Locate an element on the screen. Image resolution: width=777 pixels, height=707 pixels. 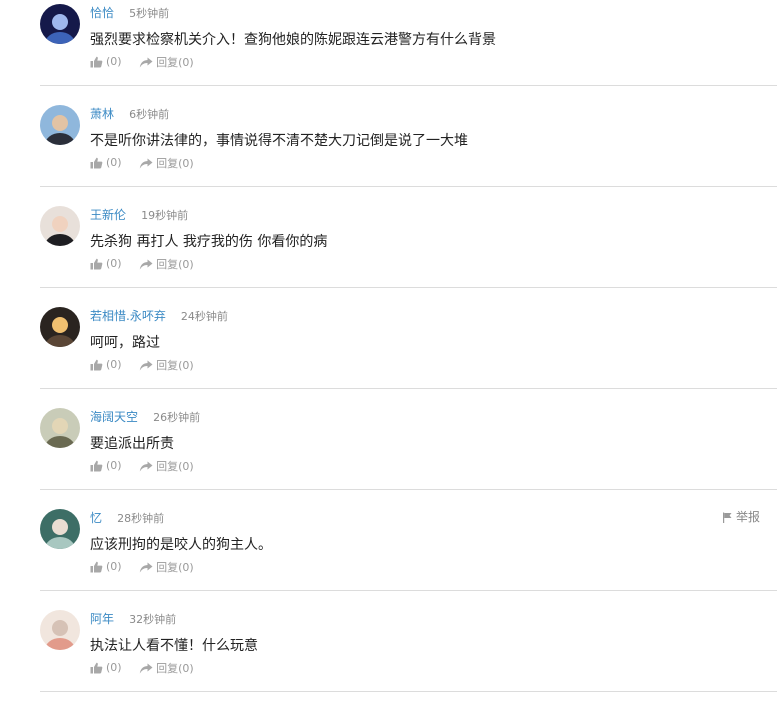
username-link: 萧林 is located at coordinates (102, 114).